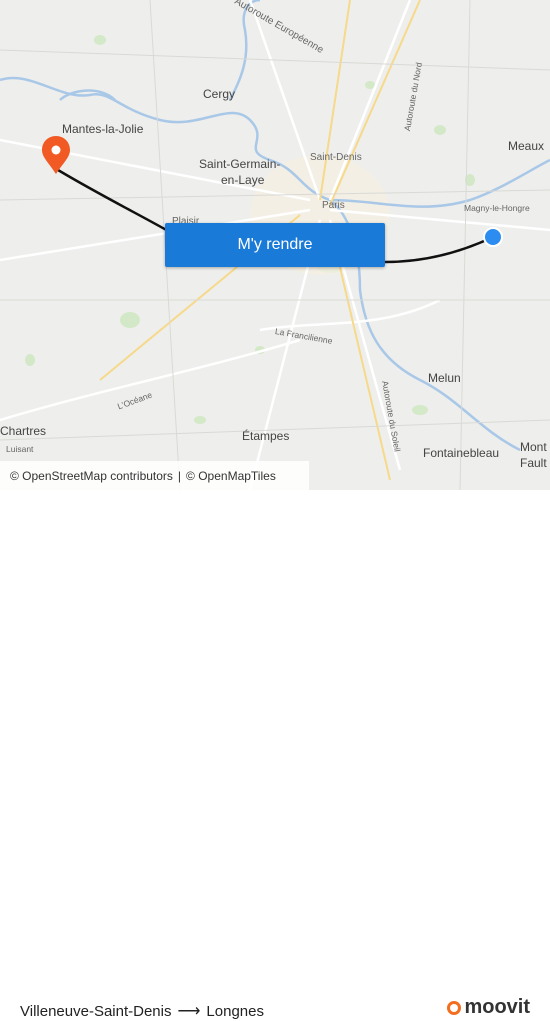  Describe the element at coordinates (219, 94) in the screenshot. I see `label-cergy: Cergy` at that location.